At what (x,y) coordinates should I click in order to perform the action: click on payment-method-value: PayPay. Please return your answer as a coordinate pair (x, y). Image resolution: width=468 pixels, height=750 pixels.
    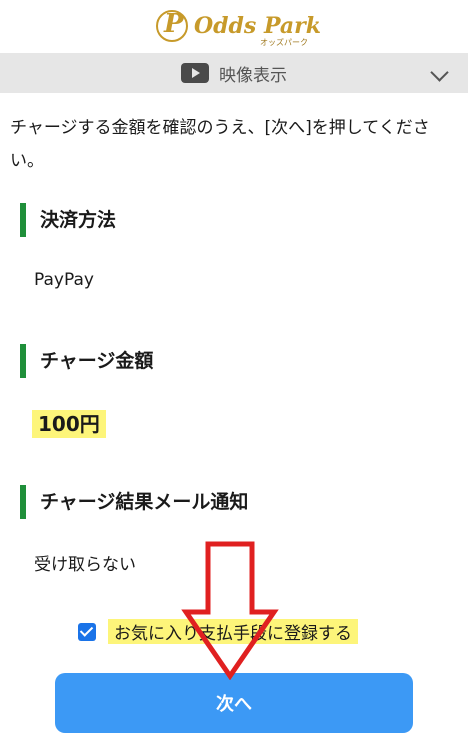
    Looking at the image, I should click on (64, 280).